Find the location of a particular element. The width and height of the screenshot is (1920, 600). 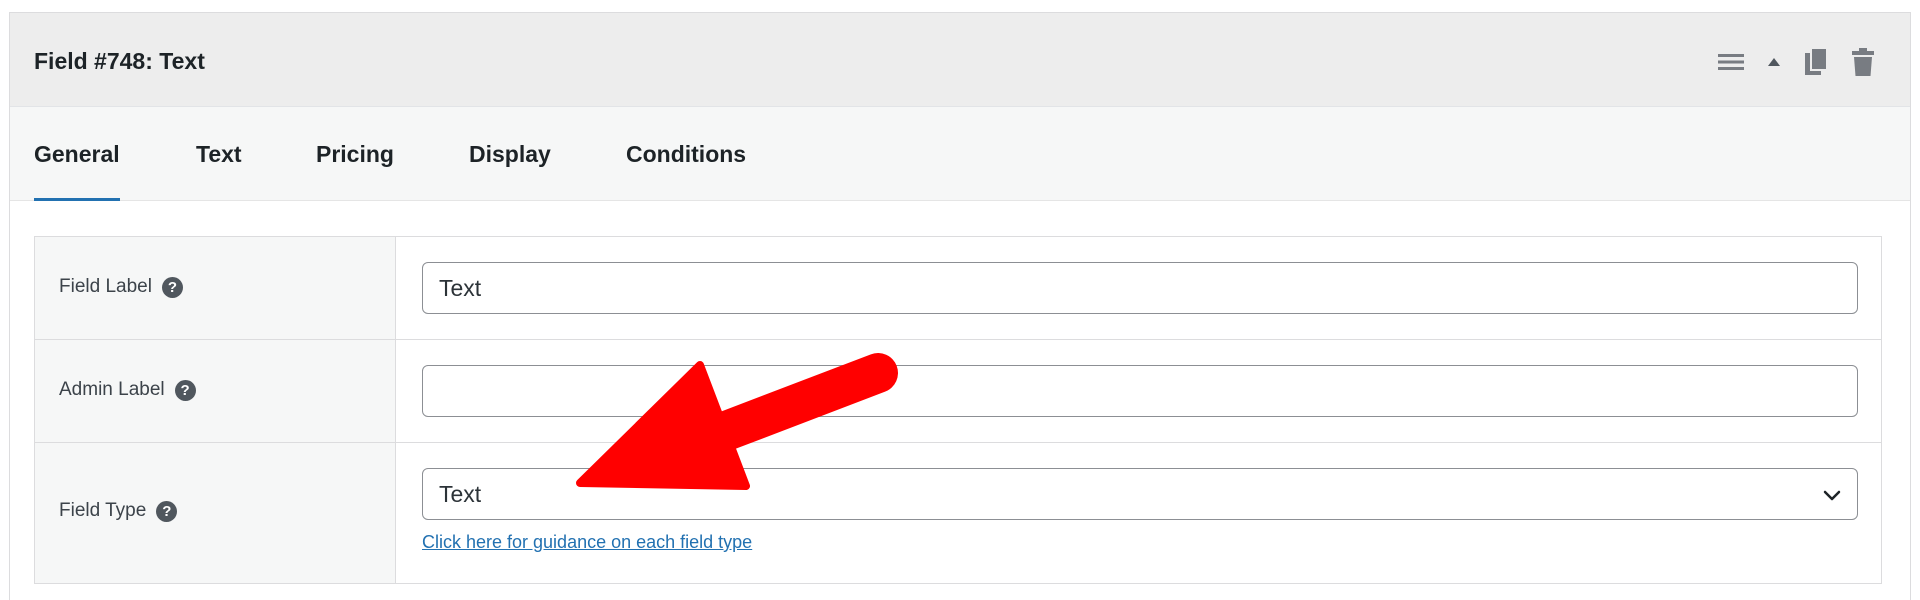

duplicate-icon is located at coordinates (1816, 62).